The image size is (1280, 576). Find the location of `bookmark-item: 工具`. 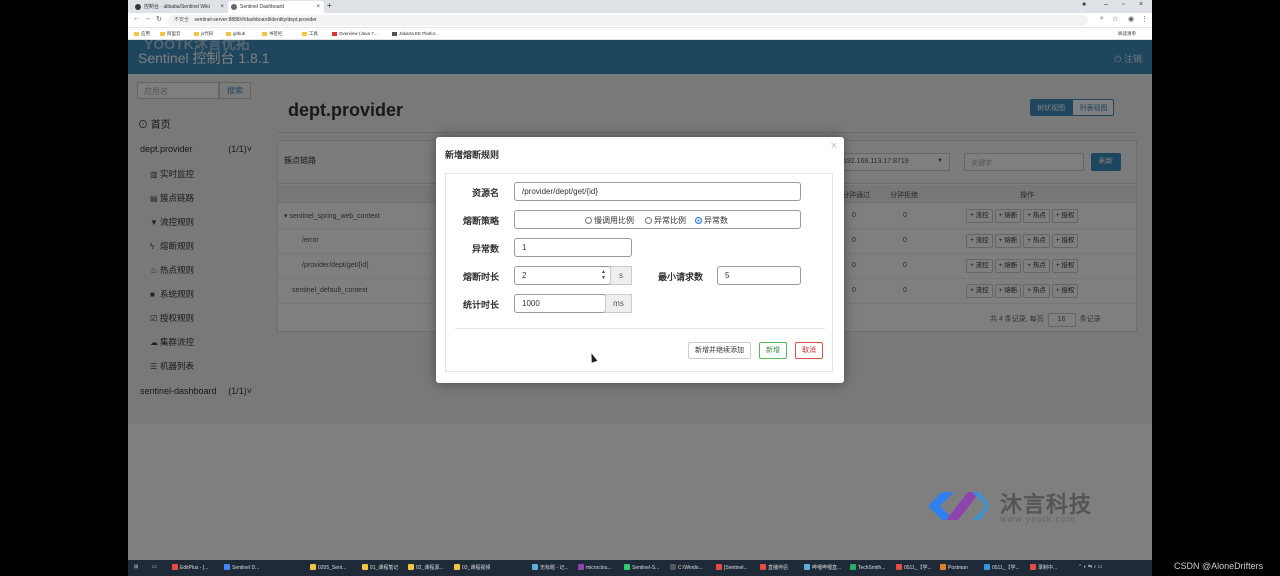

bookmark-item: 工具 is located at coordinates (310, 34).